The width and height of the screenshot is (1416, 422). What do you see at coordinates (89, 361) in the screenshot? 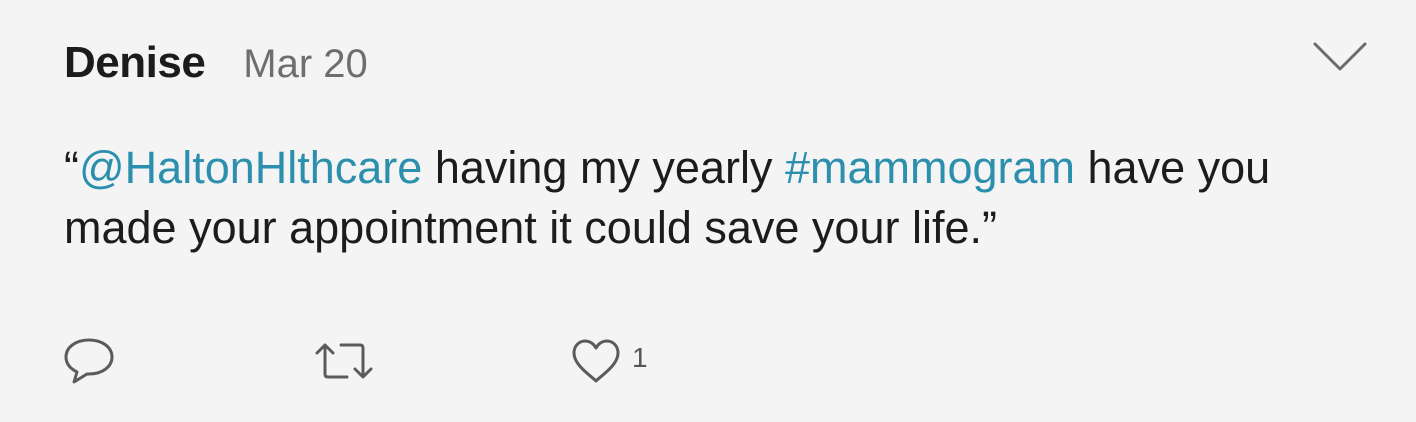
I see `speech-bubble-icon` at bounding box center [89, 361].